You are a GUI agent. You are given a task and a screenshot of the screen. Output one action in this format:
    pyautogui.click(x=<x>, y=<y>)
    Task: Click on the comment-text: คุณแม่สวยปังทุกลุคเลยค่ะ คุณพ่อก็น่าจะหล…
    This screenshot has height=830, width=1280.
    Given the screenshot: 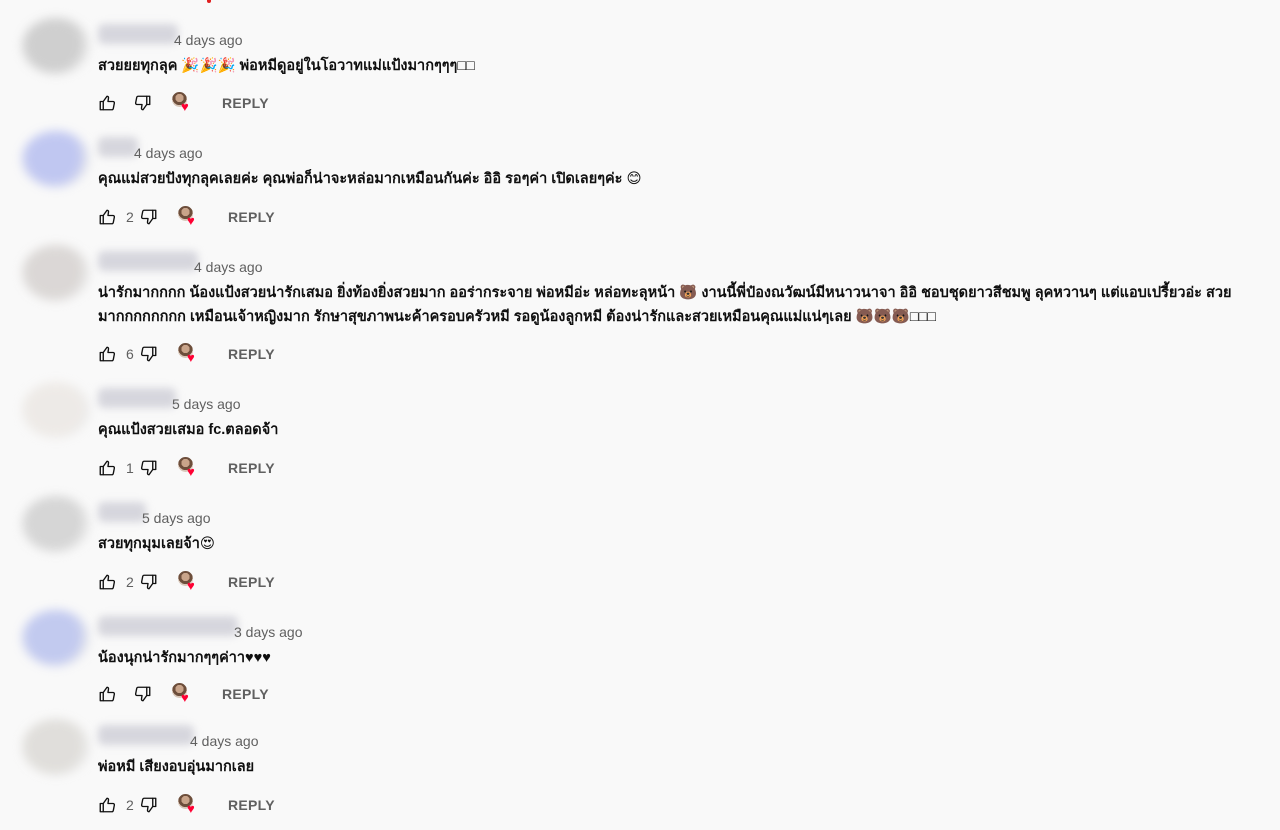 What is the action you would take?
    pyautogui.click(x=370, y=179)
    